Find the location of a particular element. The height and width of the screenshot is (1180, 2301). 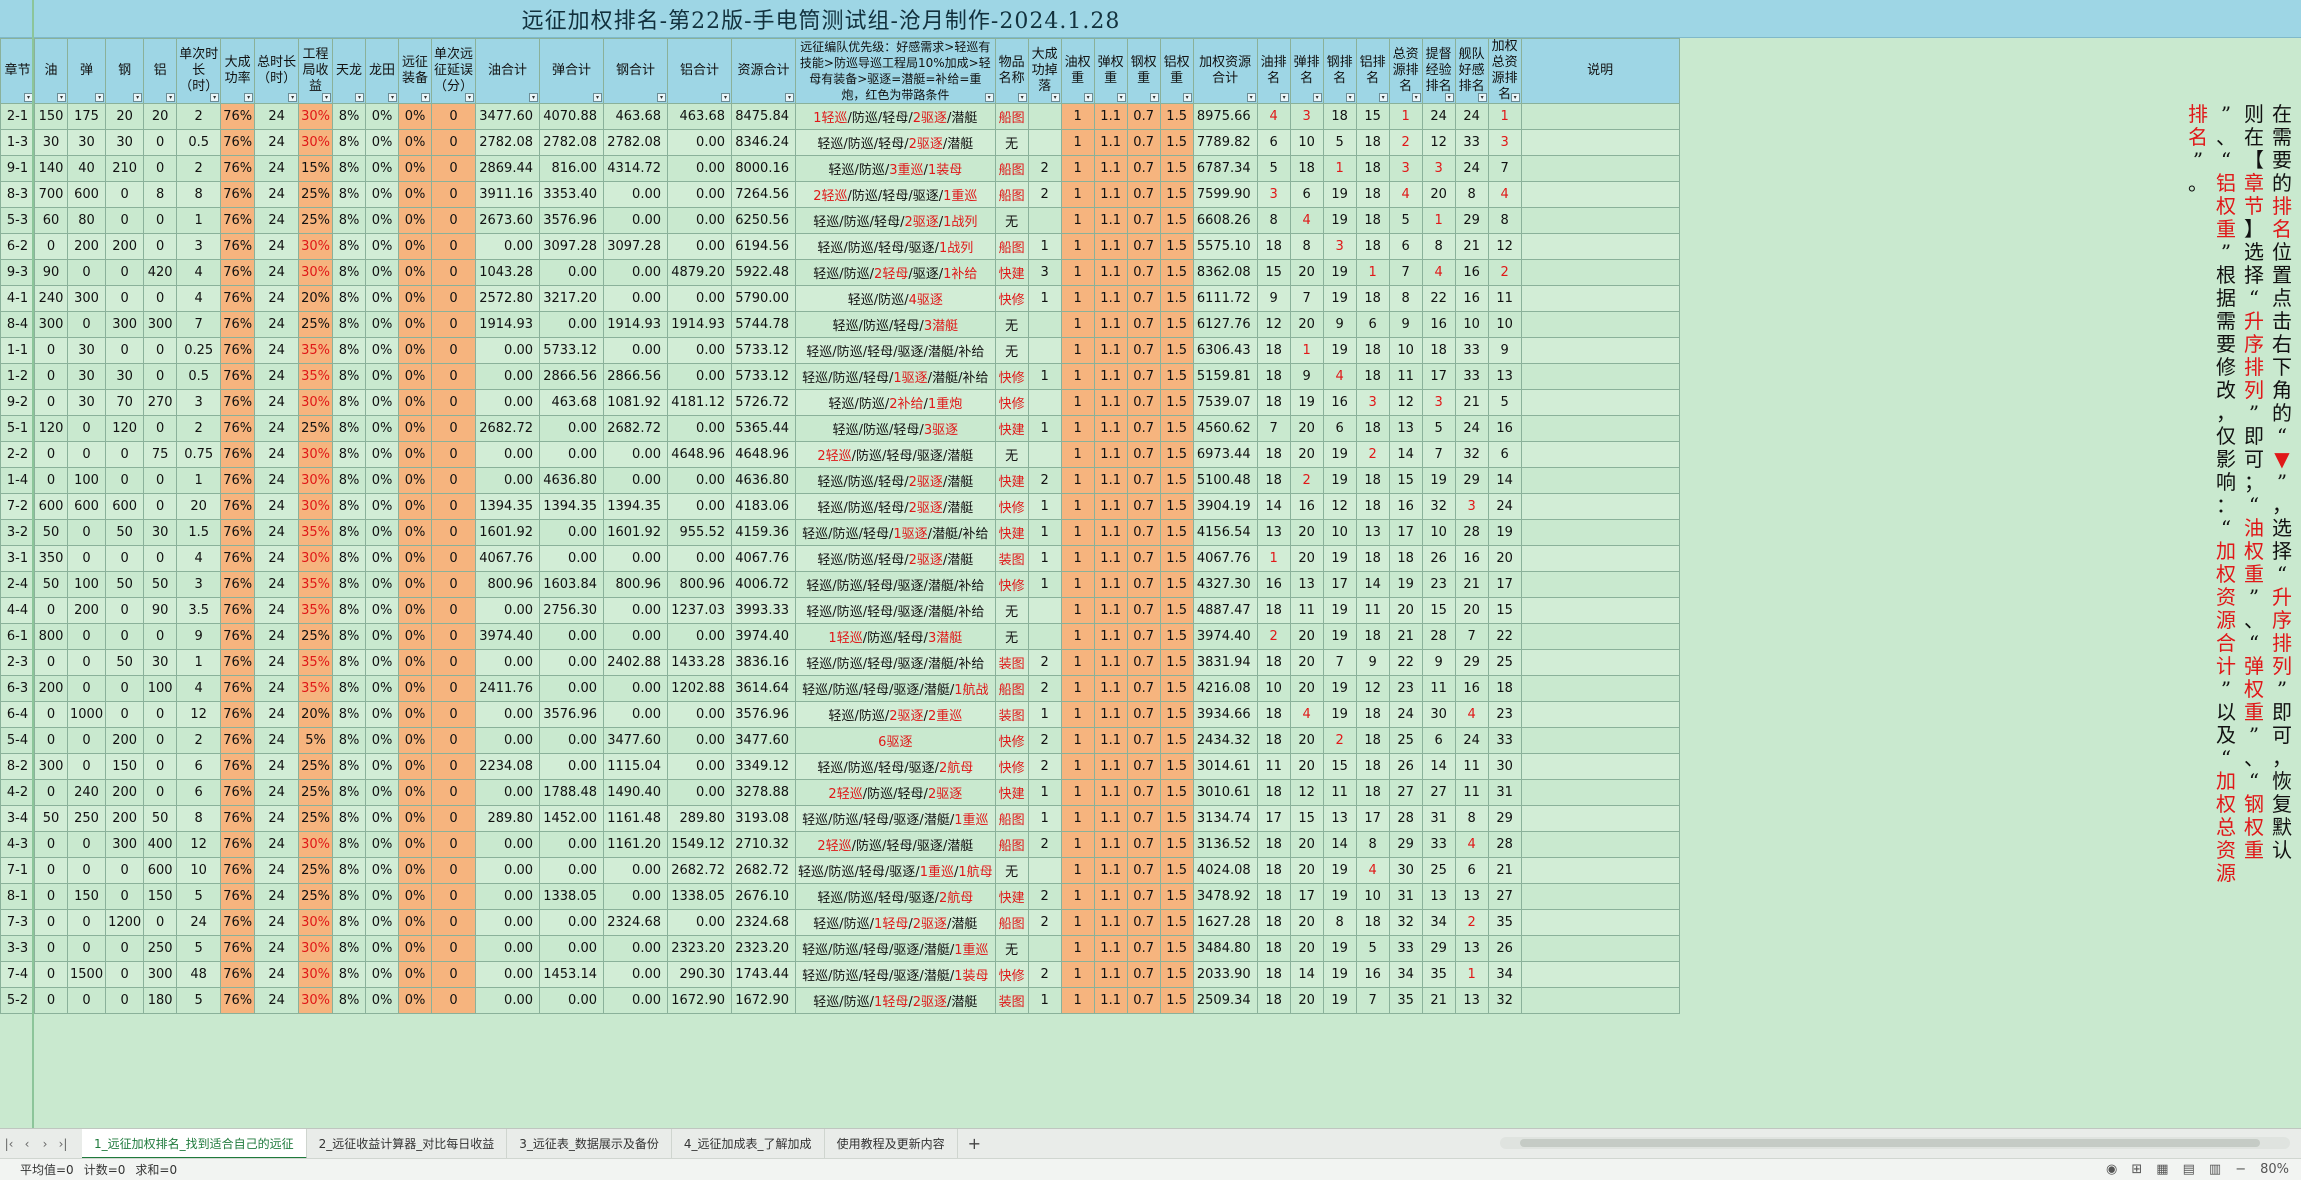

table-cell: 48 is located at coordinates (199, 974).